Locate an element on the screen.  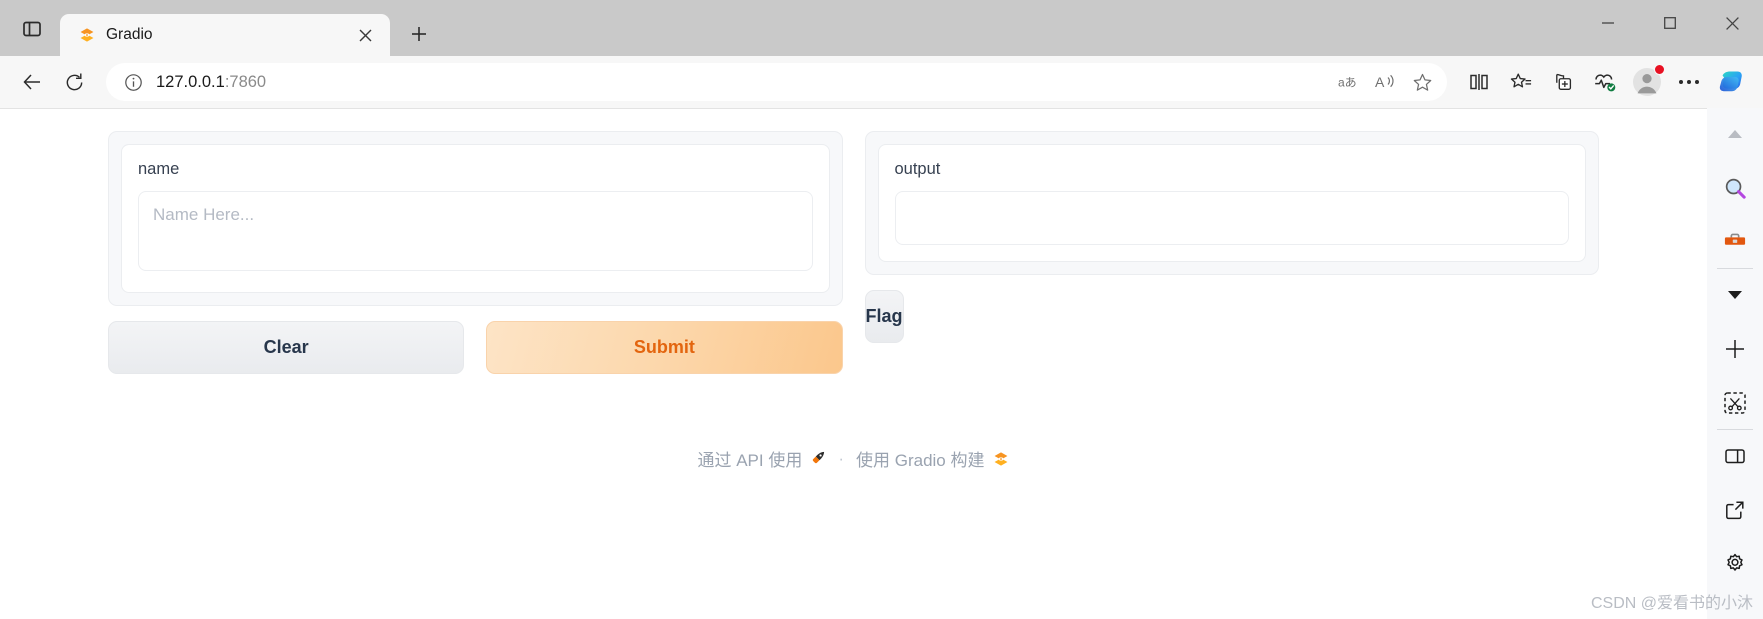
url-port: :7860 is located at coordinates (245, 81).